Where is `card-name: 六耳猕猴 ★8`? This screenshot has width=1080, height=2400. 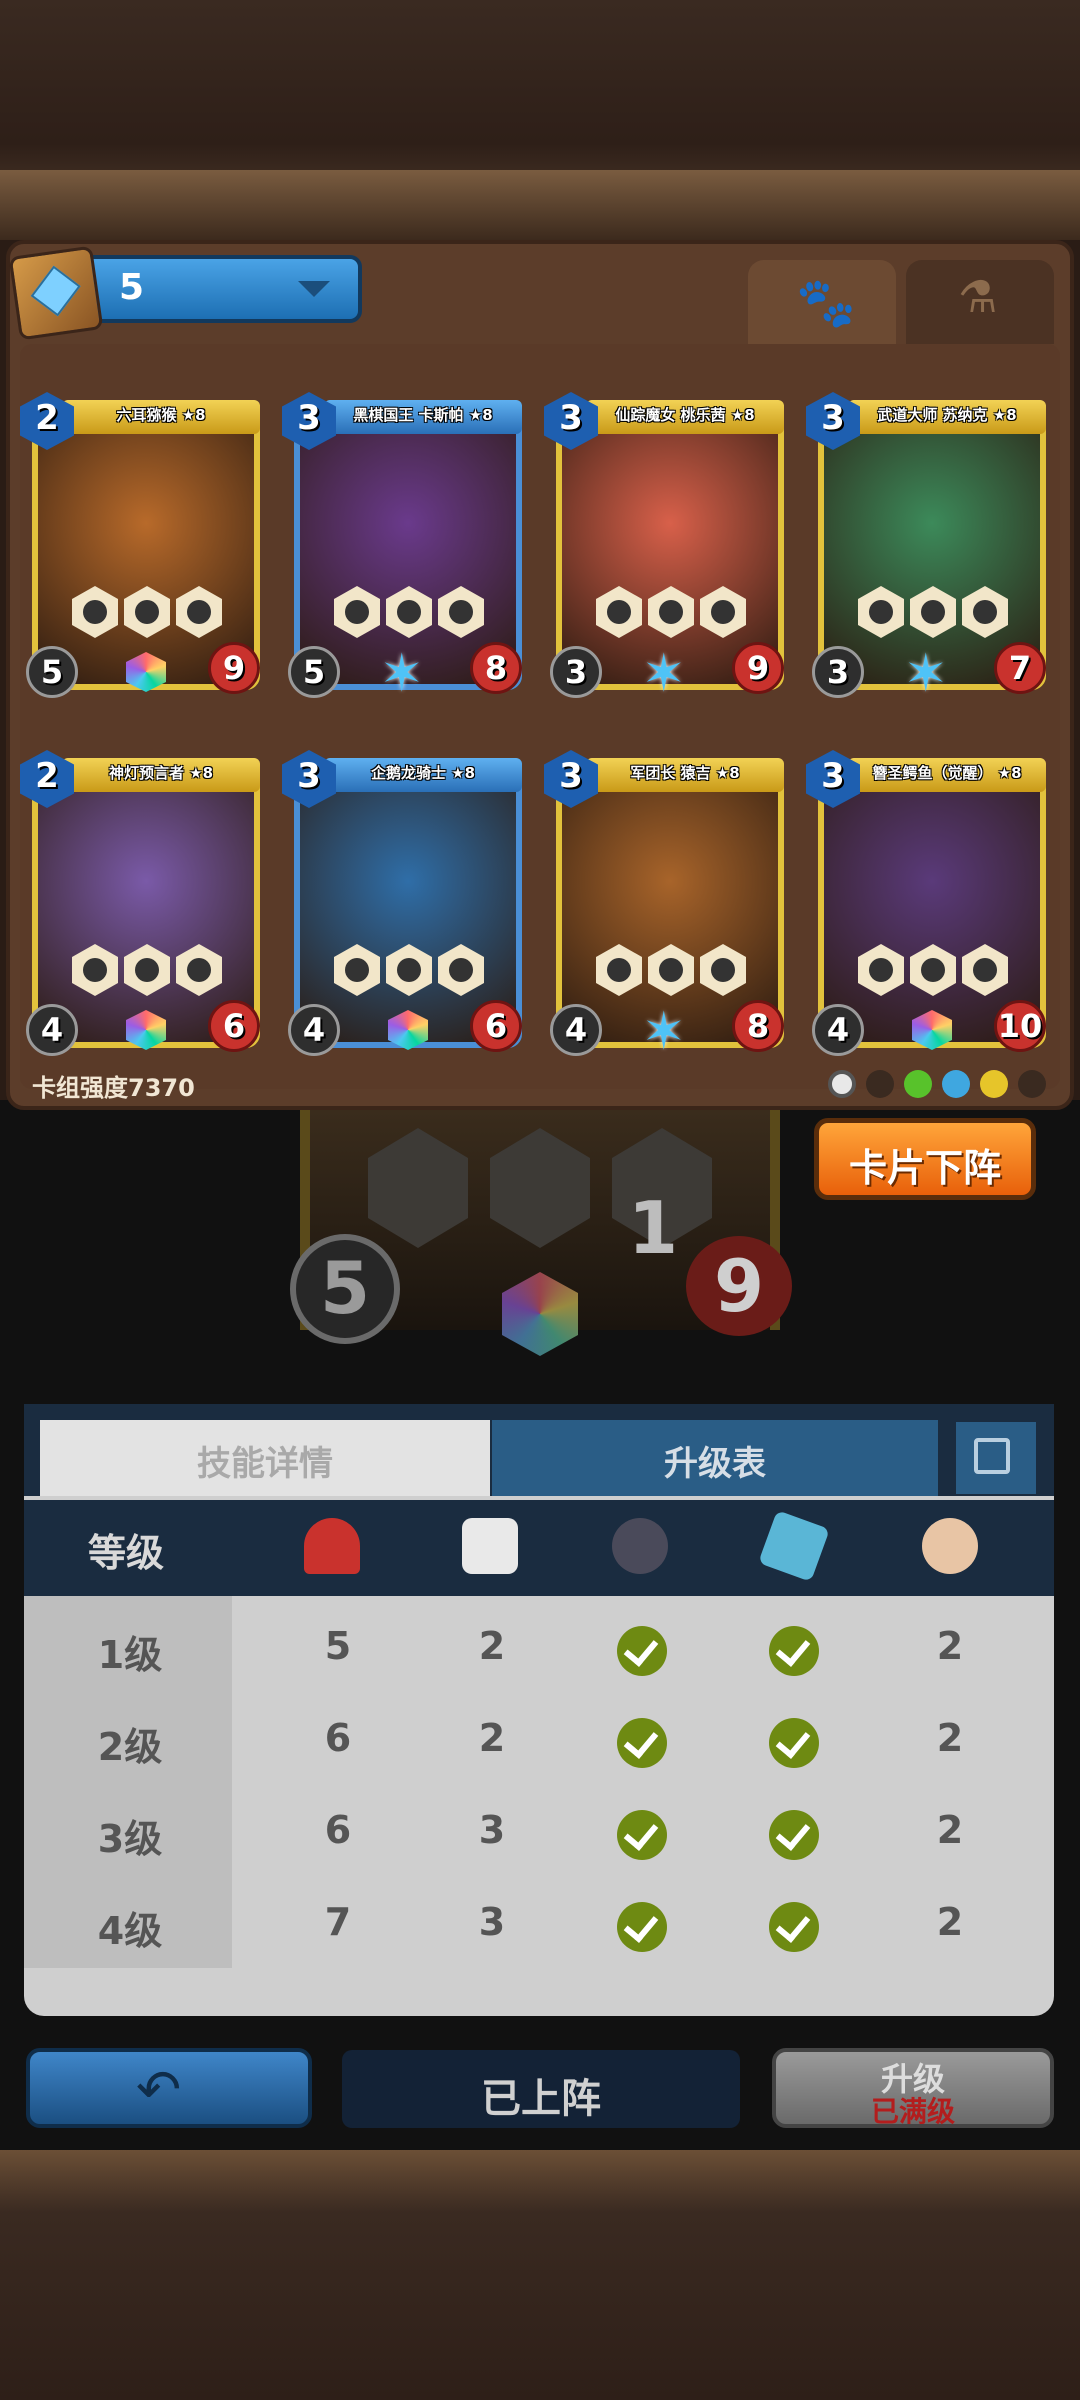
card-name: 六耳猕猴 ★8 is located at coordinates (161, 415).